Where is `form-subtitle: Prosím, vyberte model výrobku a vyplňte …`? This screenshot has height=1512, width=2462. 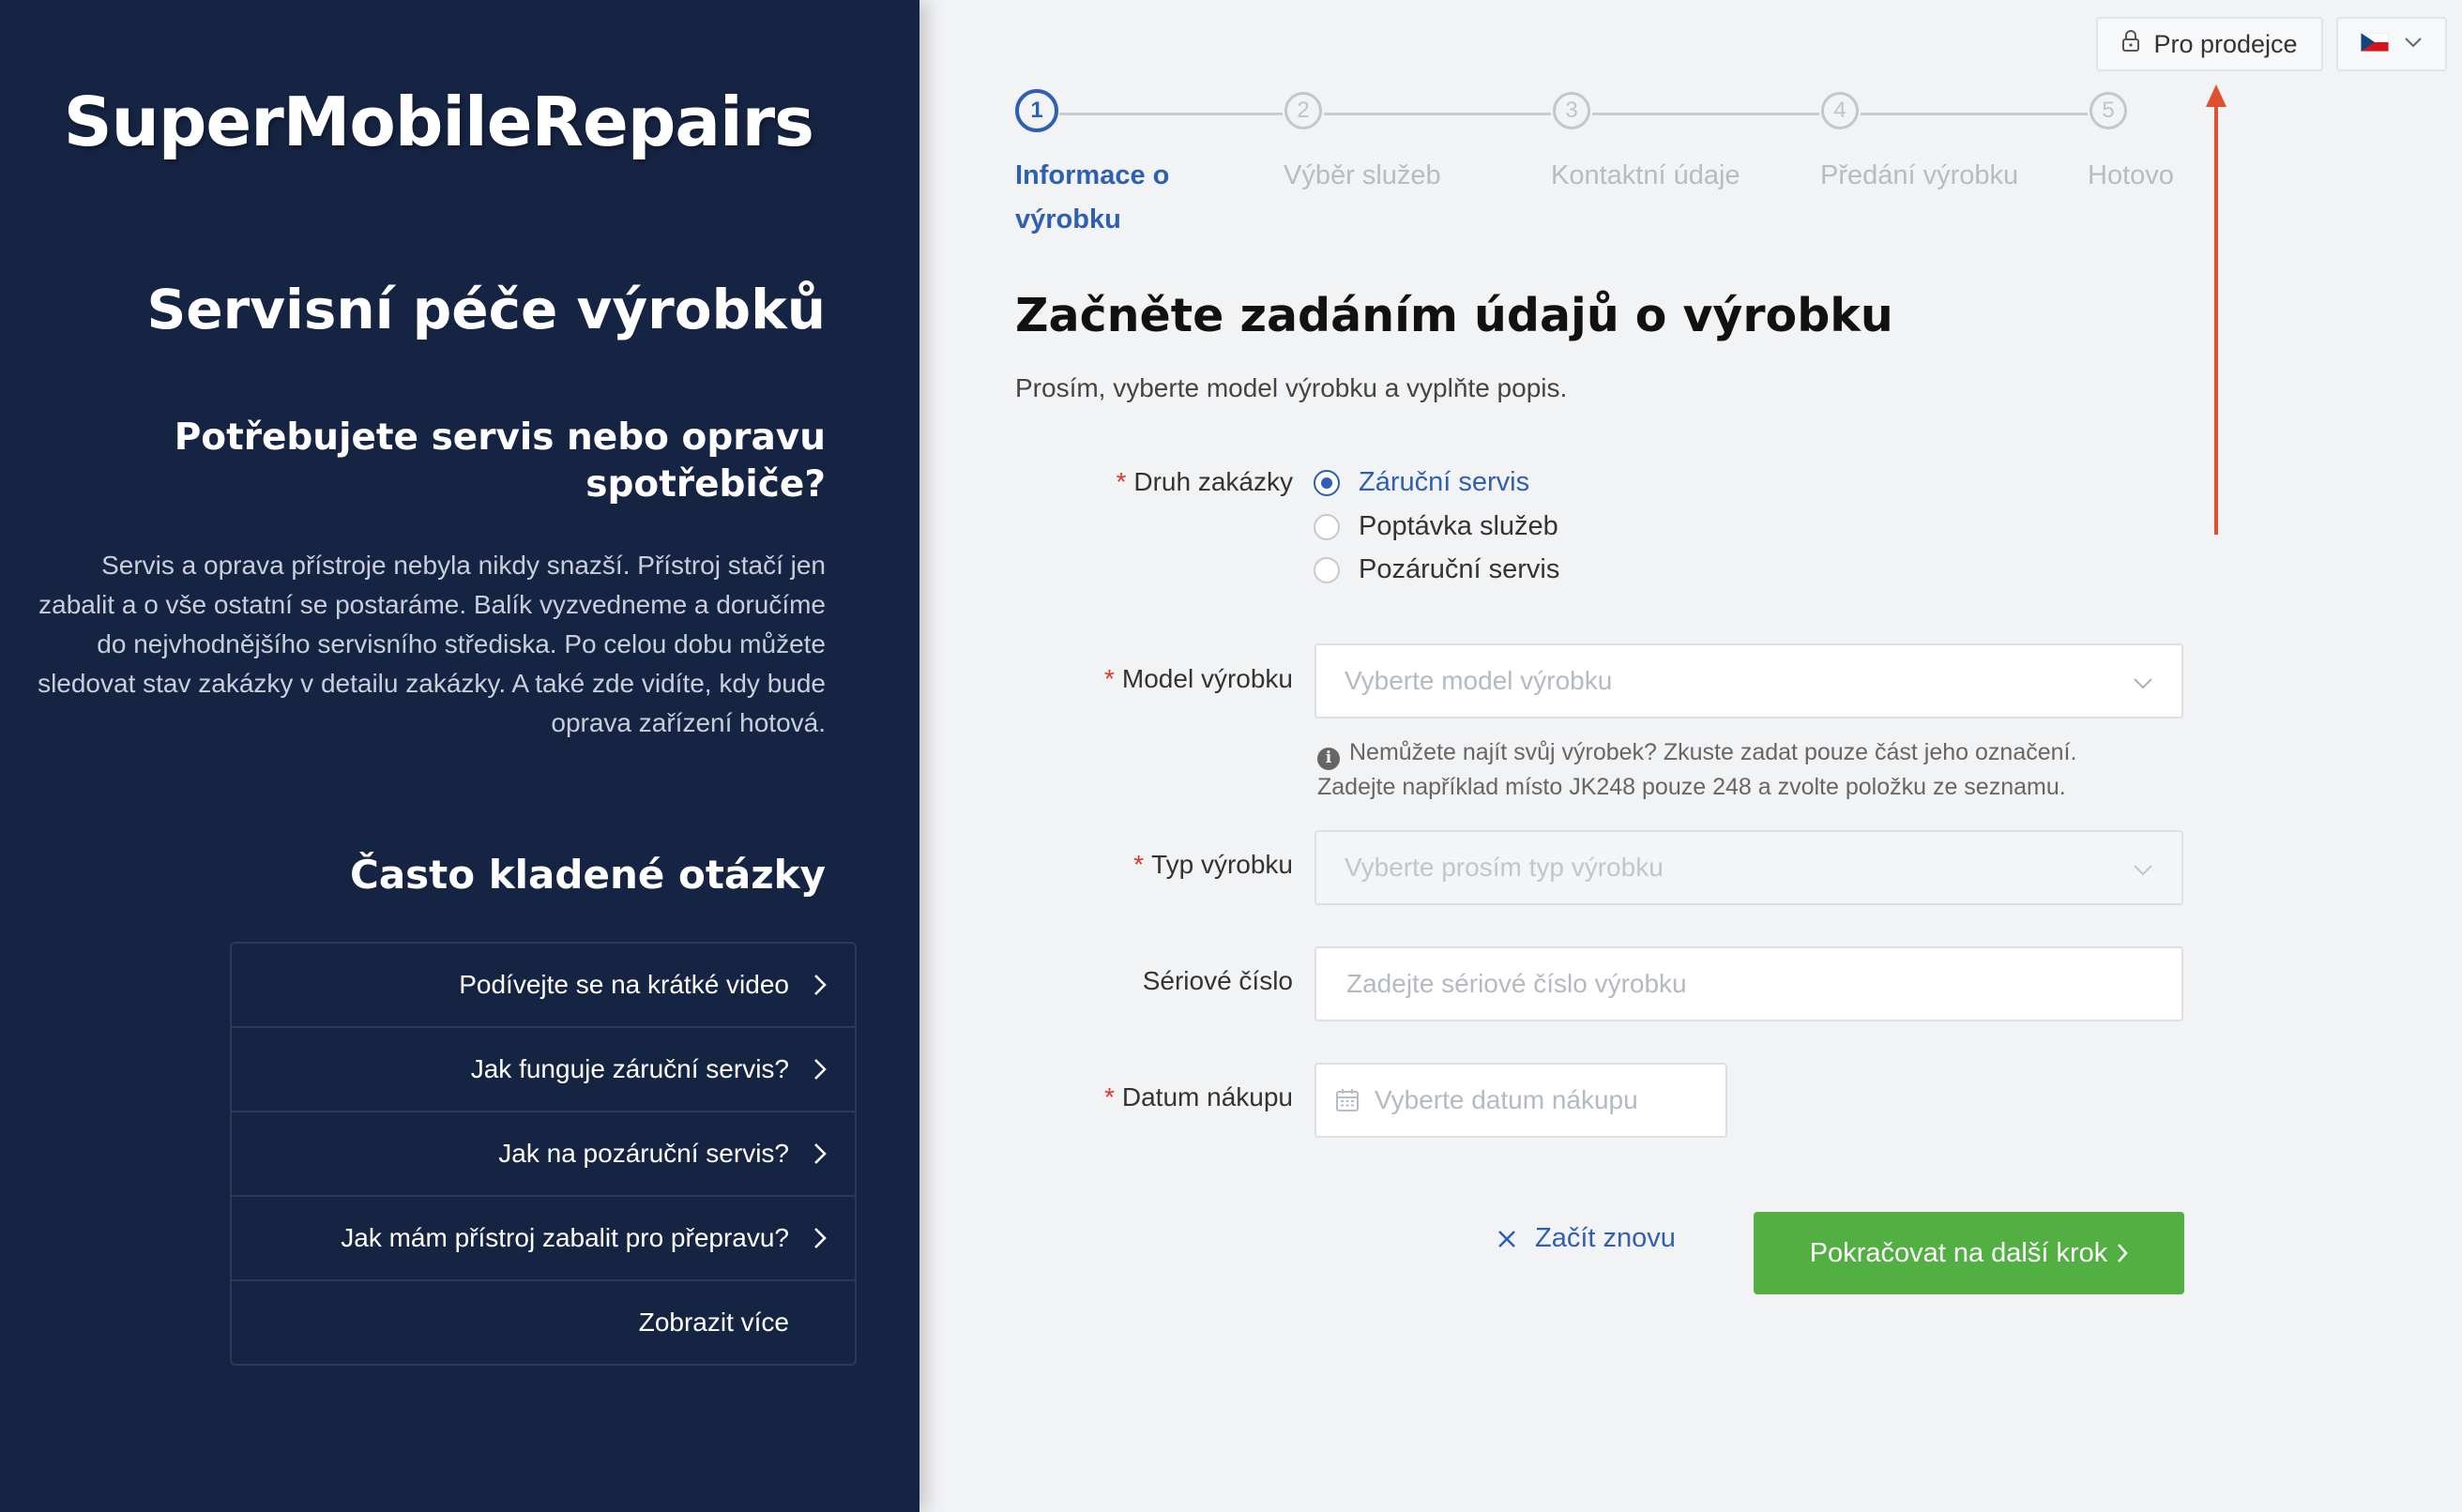
form-subtitle: Prosím, vyberte model výrobku a vyplňte … is located at coordinates (1291, 387).